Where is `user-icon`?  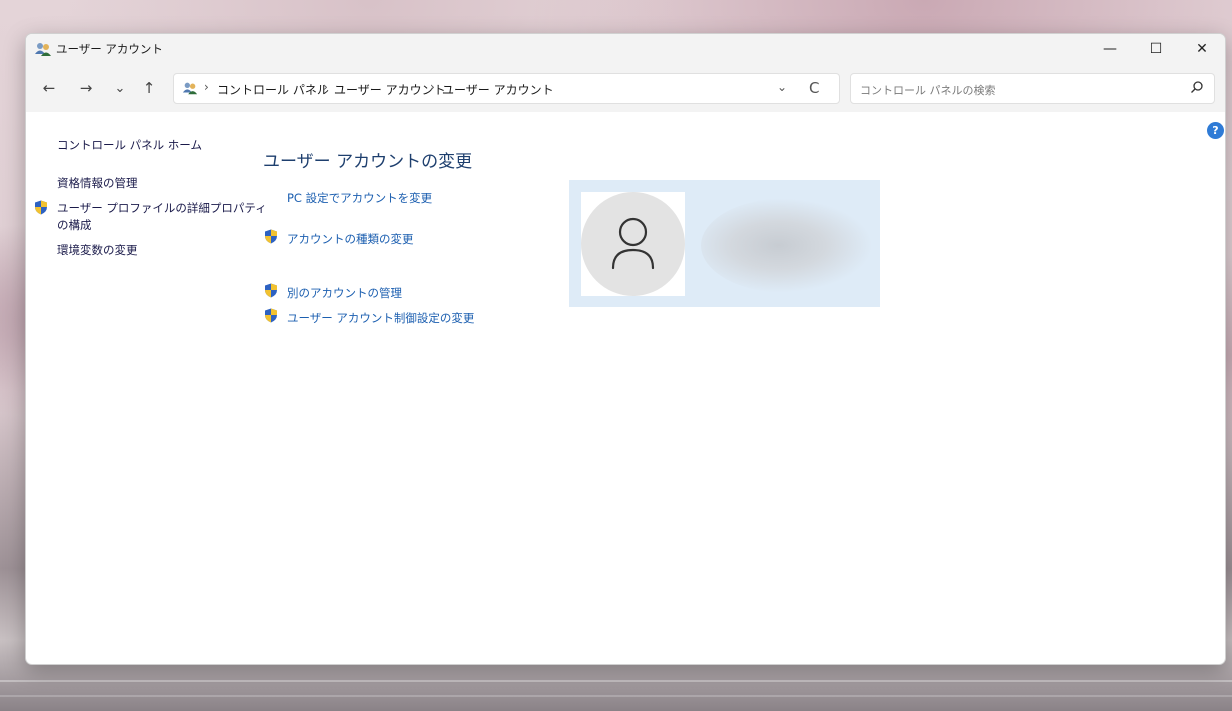
user-icon is located at coordinates (633, 243).